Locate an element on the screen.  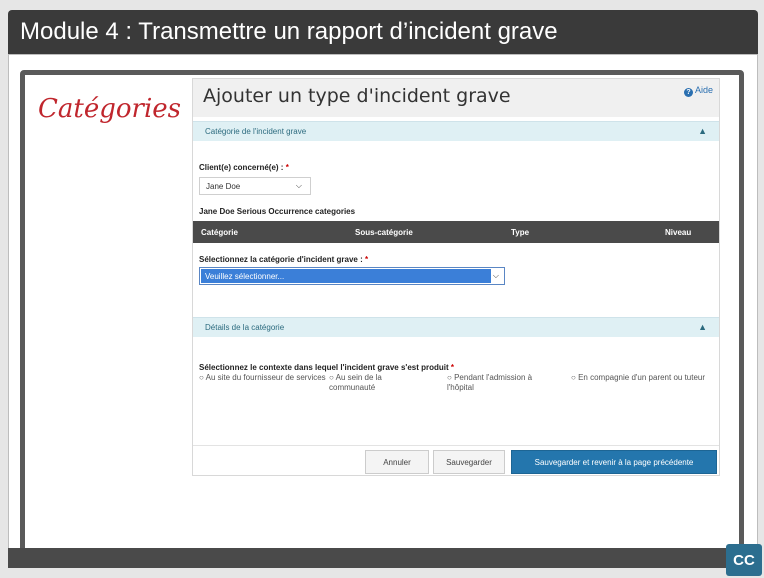
column-header-type: Type is located at coordinates (520, 232).